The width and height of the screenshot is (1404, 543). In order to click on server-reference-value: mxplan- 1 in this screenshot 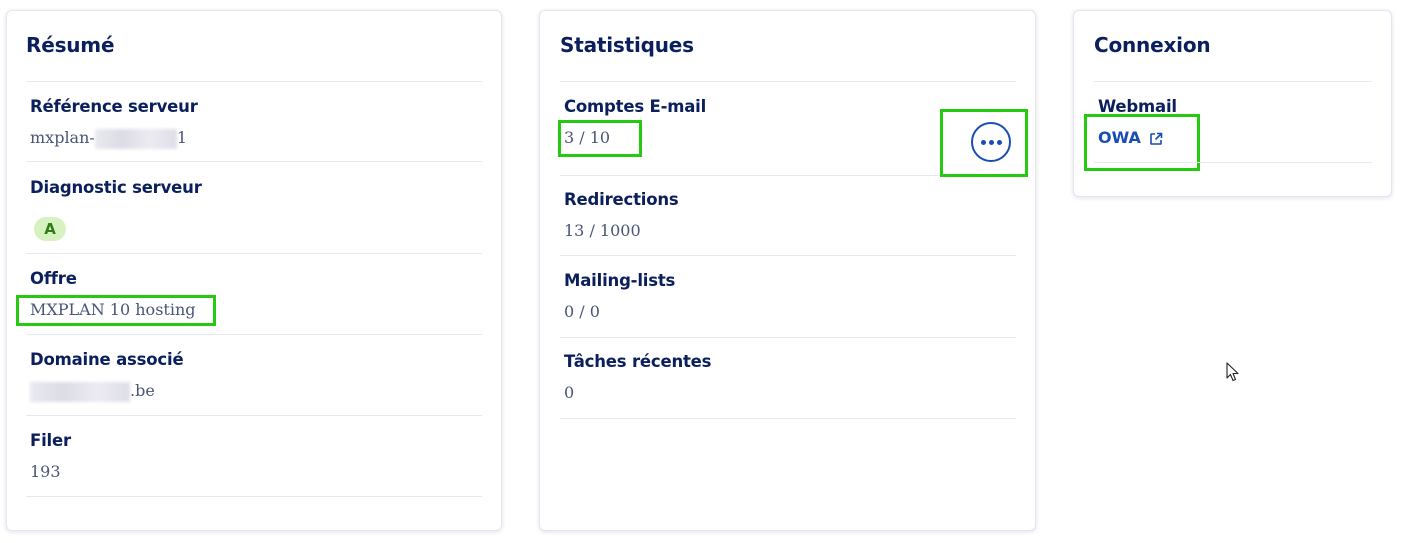, I will do `click(108, 138)`.